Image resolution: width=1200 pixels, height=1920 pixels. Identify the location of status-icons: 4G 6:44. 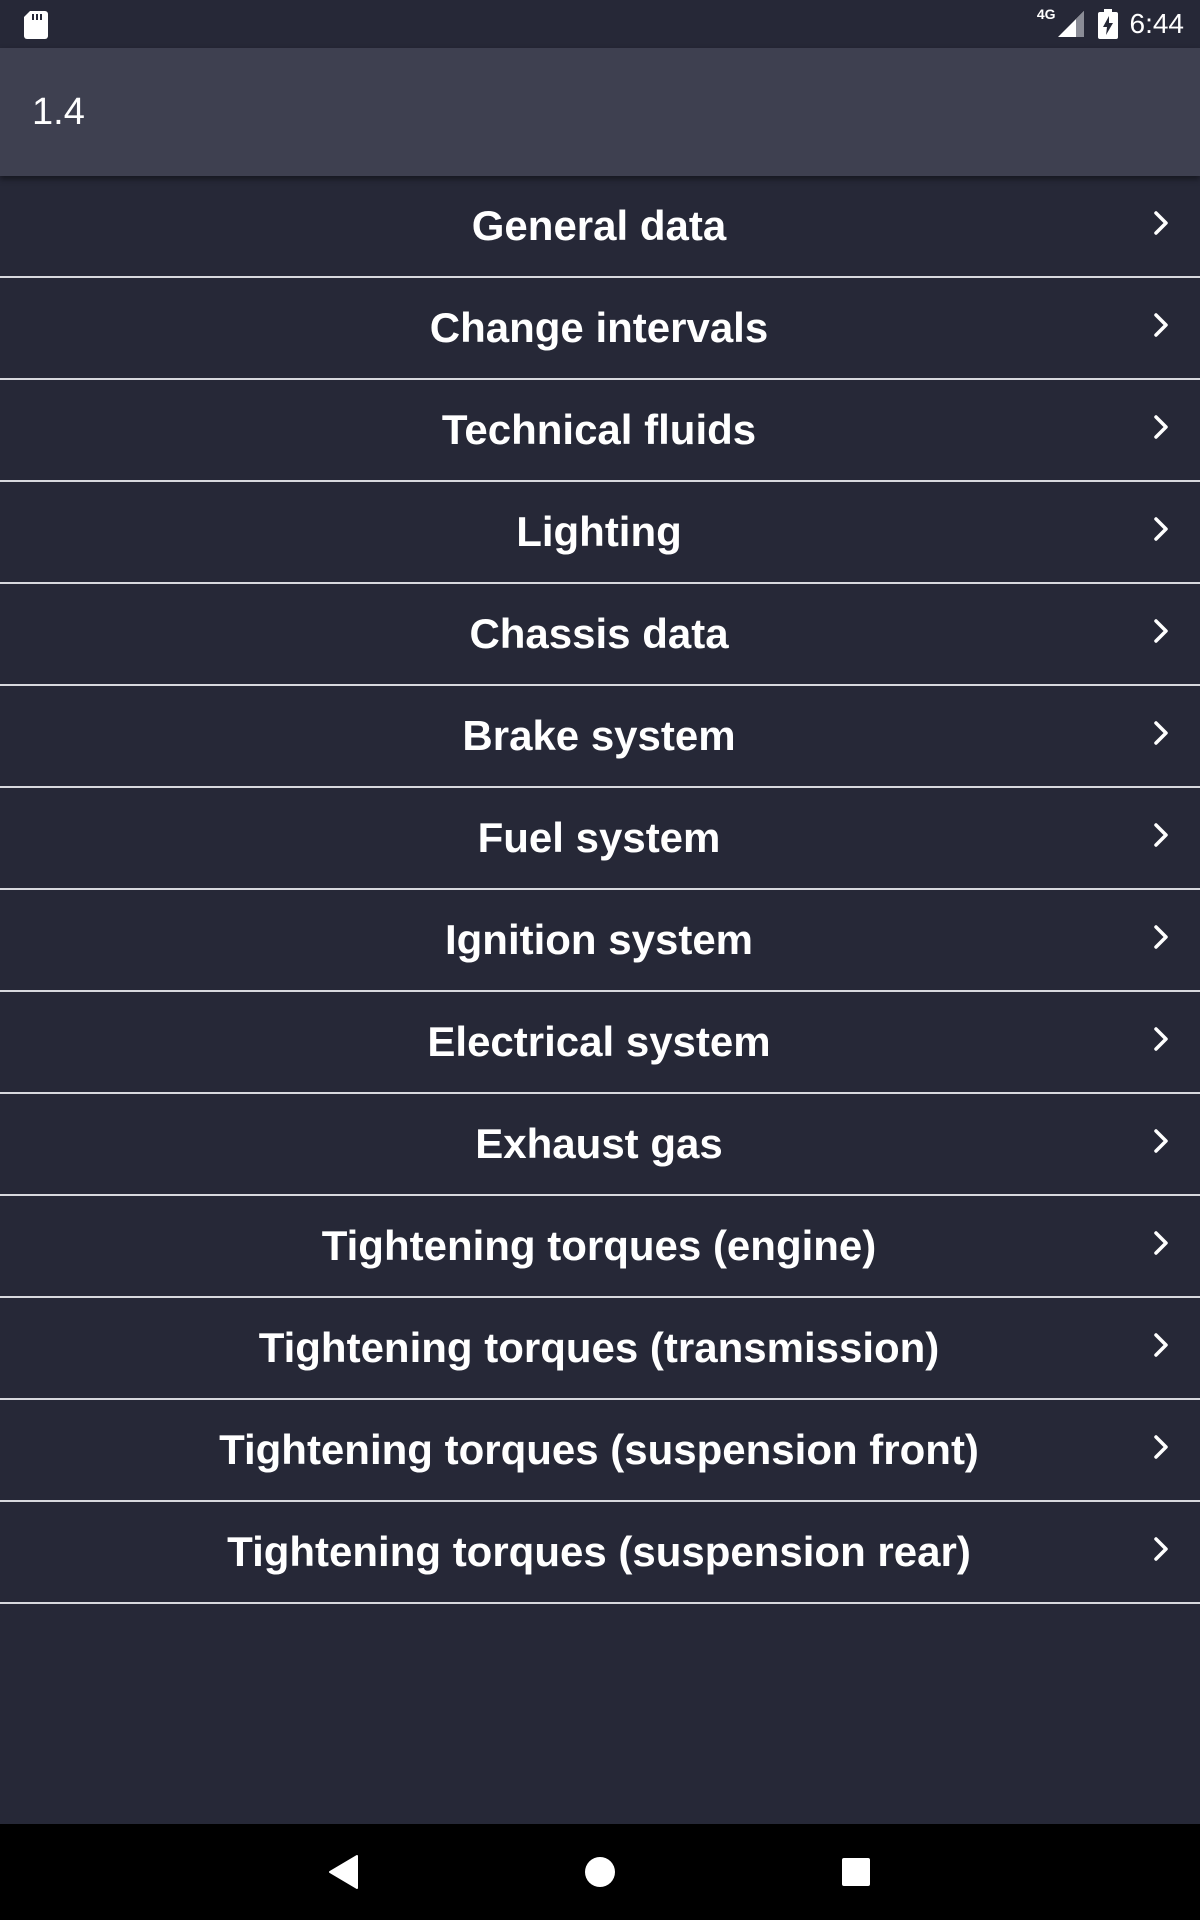
(1110, 24).